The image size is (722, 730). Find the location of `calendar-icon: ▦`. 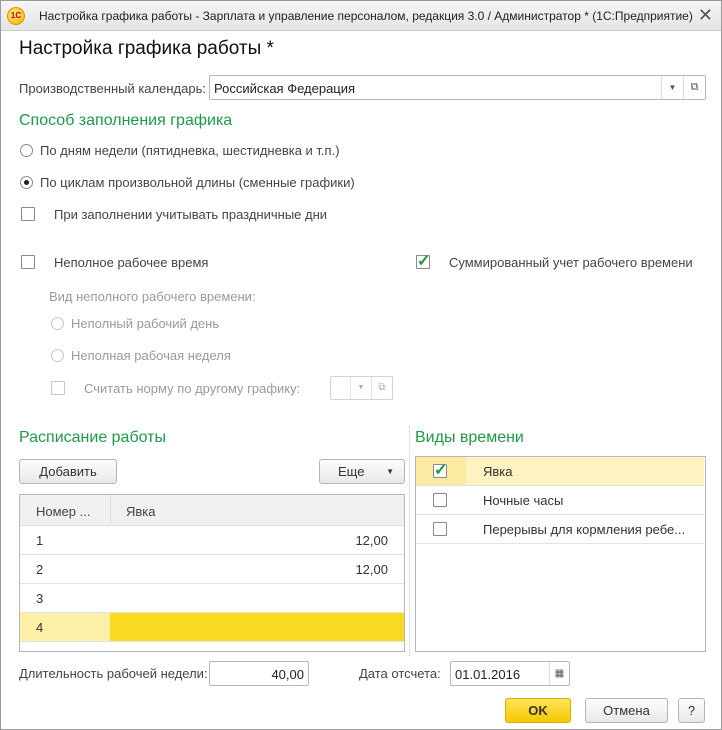

calendar-icon: ▦ is located at coordinates (559, 673).